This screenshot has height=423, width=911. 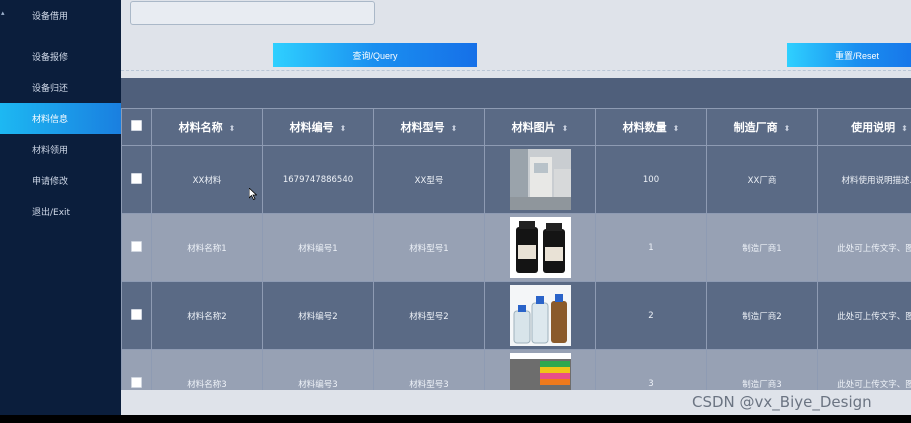 I want to click on select-all-cell, so click(x=136, y=127).